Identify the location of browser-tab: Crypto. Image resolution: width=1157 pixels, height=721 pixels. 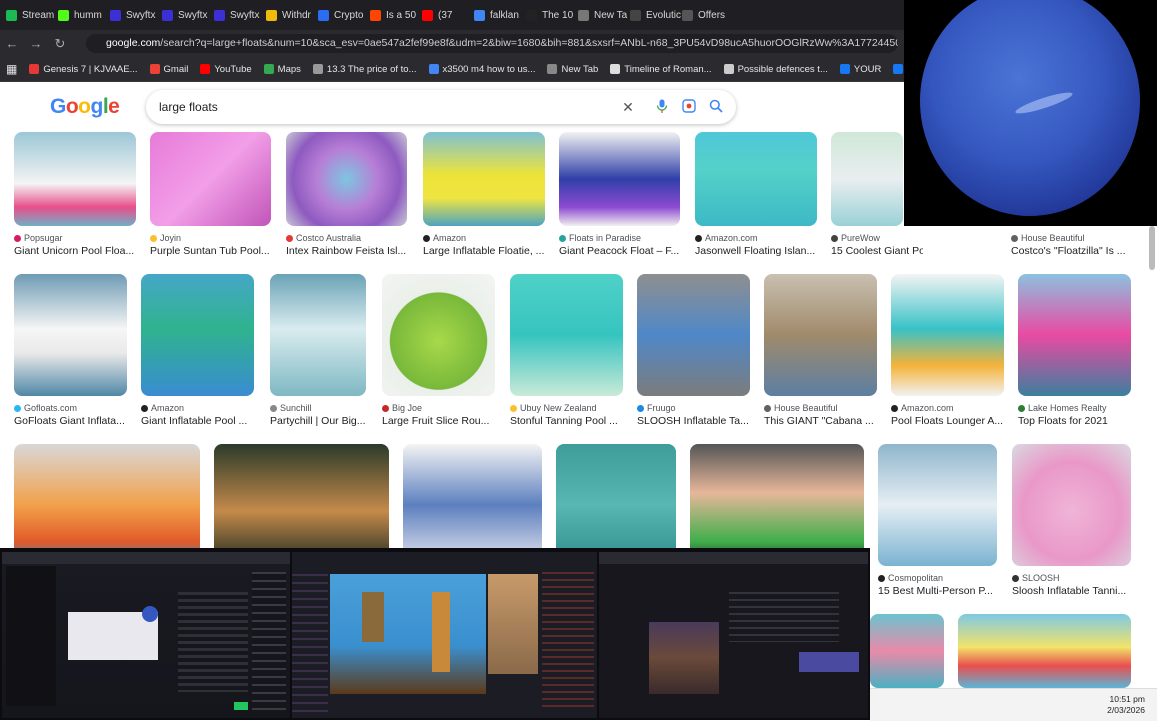
(338, 15).